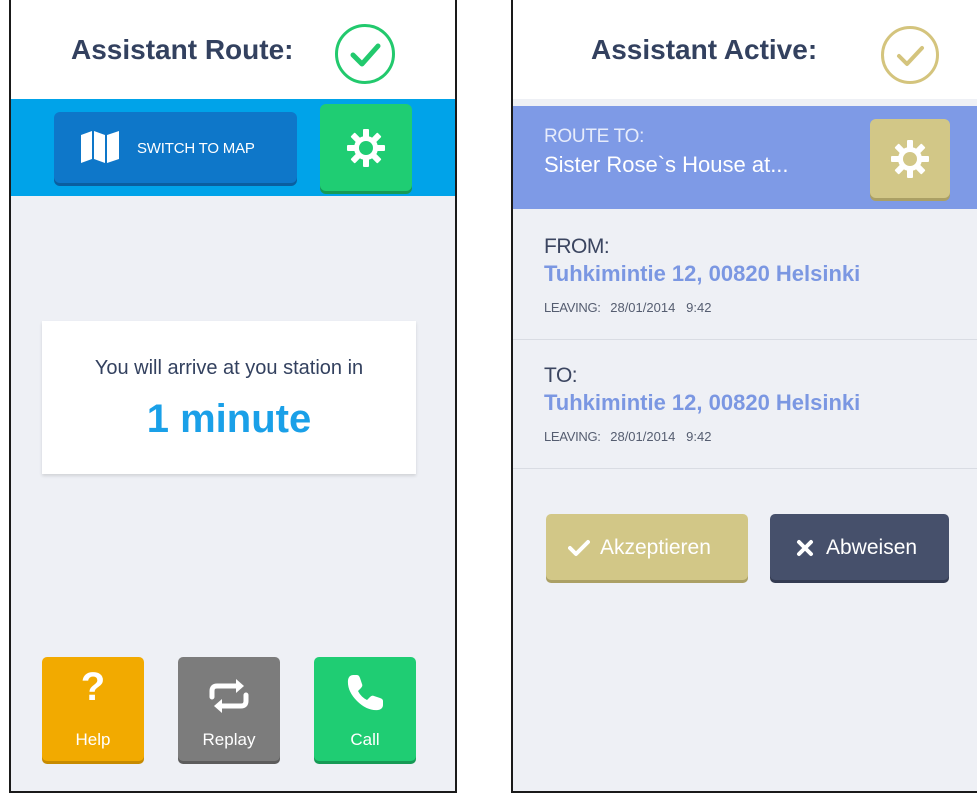 This screenshot has width=977, height=793. I want to click on toolbar: SWITCH TO MAP, so click(233, 147).